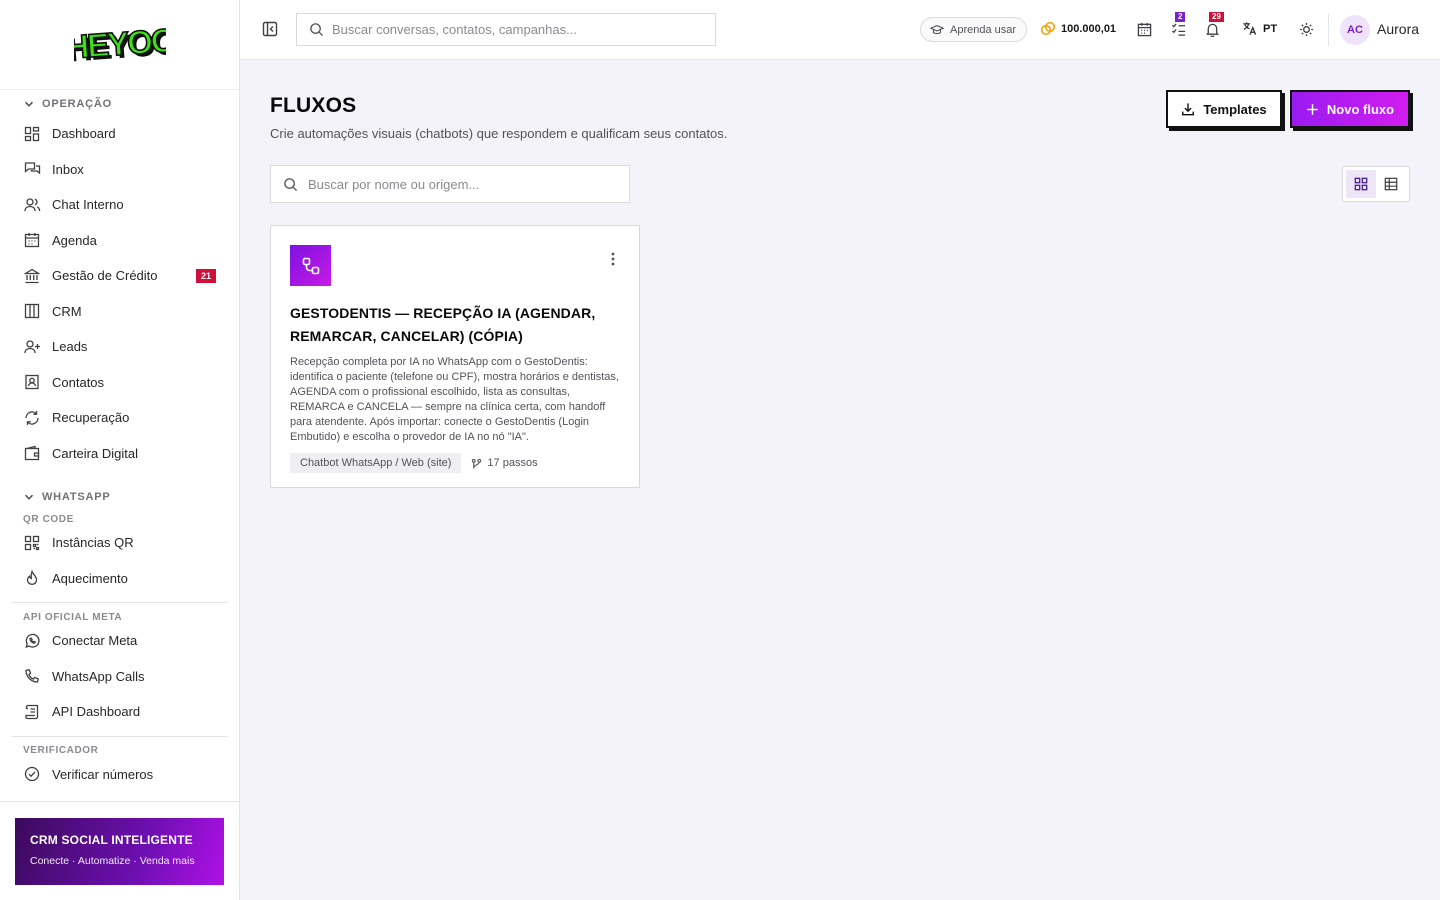 The image size is (1440, 900). I want to click on sidebar-item-contatos: Contatos, so click(119, 383).